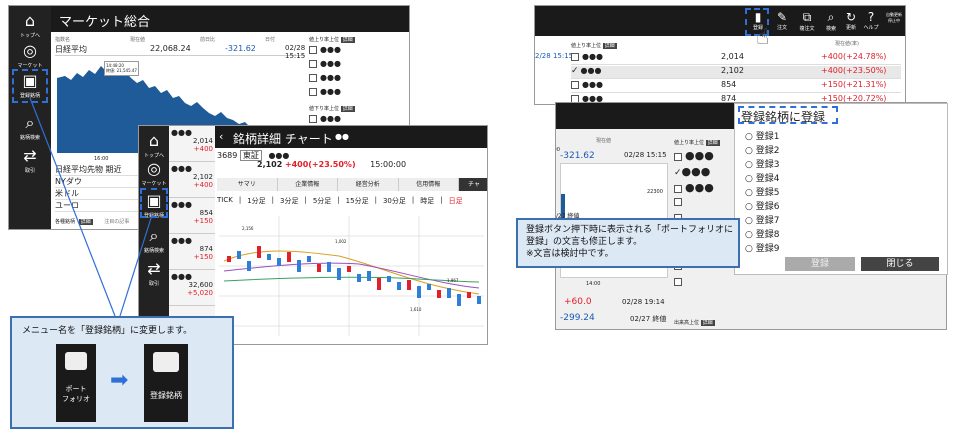  Describe the element at coordinates (554, 56) in the screenshot. I see `date-label: 2/28 15:15` at that location.